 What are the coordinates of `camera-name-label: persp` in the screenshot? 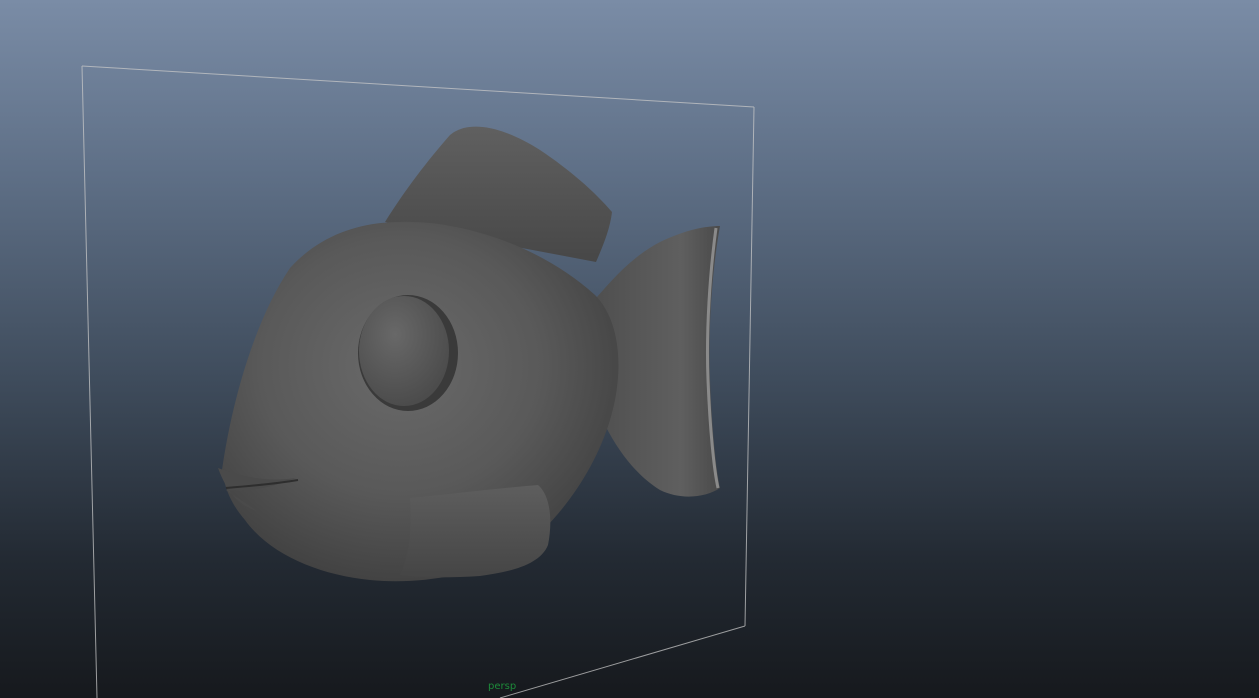 It's located at (502, 686).